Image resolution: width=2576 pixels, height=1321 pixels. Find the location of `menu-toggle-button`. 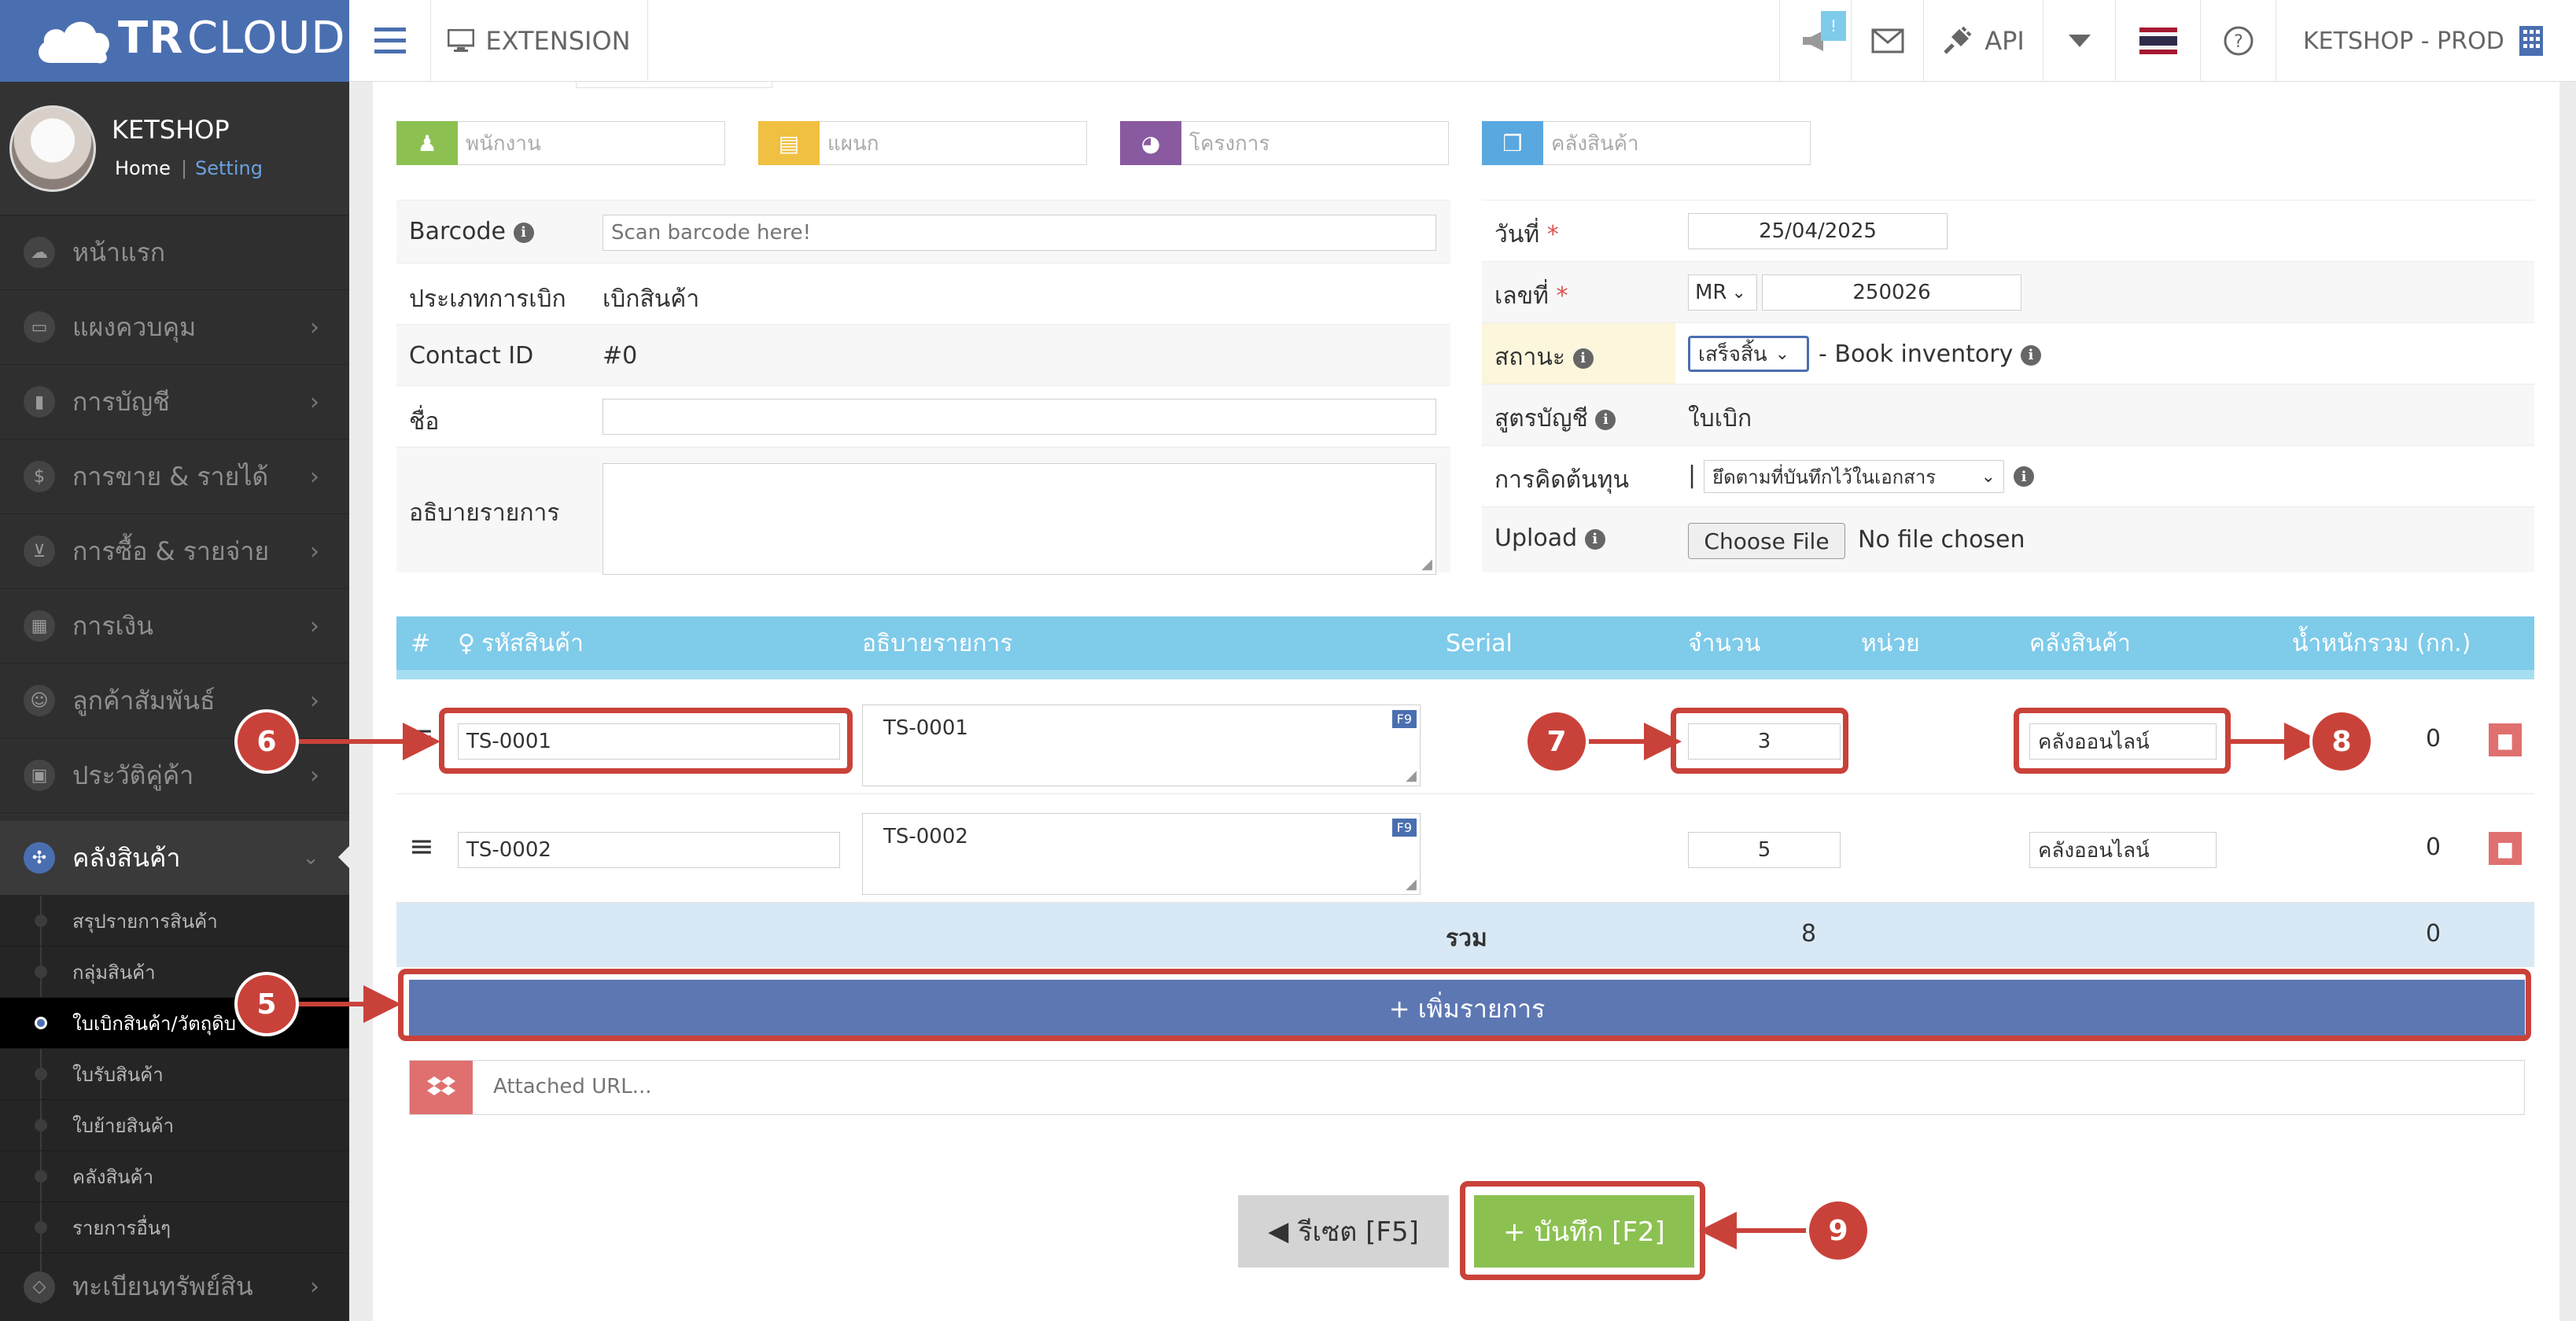

menu-toggle-button is located at coordinates (390, 41).